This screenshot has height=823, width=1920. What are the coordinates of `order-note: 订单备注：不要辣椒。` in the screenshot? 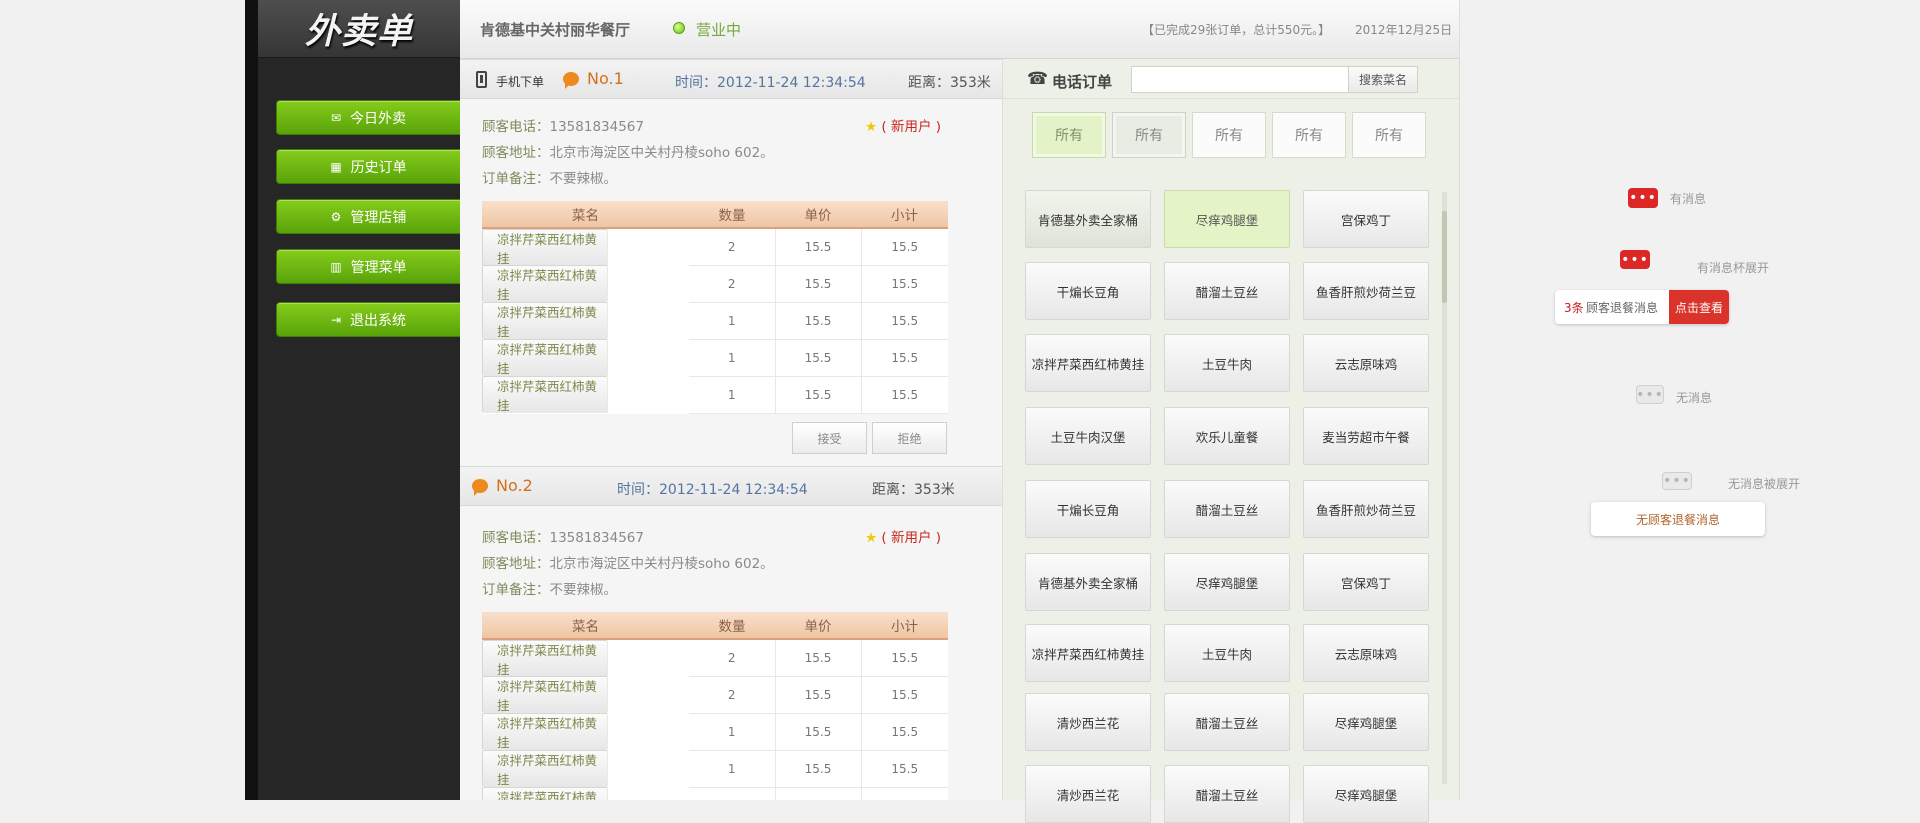 It's located at (549, 177).